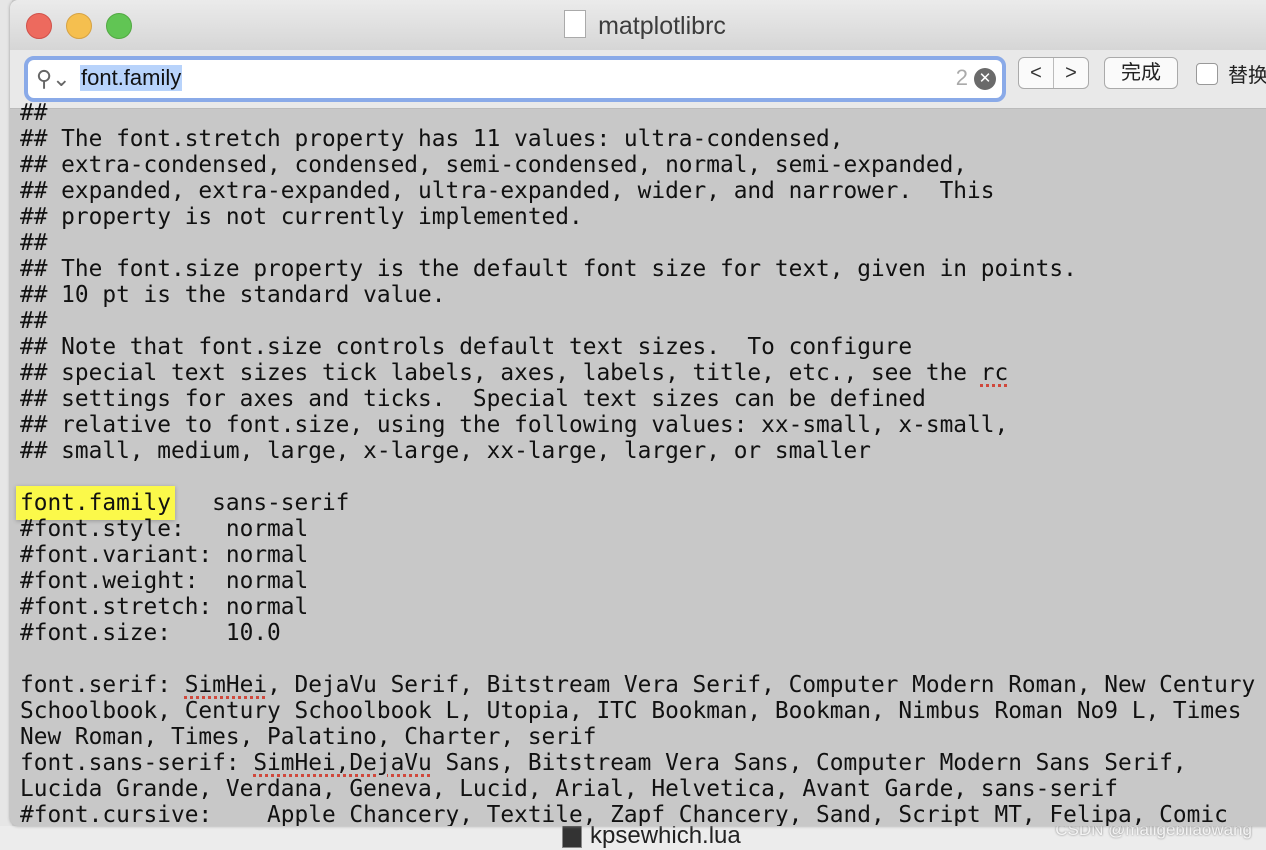 Image resolution: width=1266 pixels, height=850 pixels. I want to click on replace-toggle: 替换, so click(1231, 73).